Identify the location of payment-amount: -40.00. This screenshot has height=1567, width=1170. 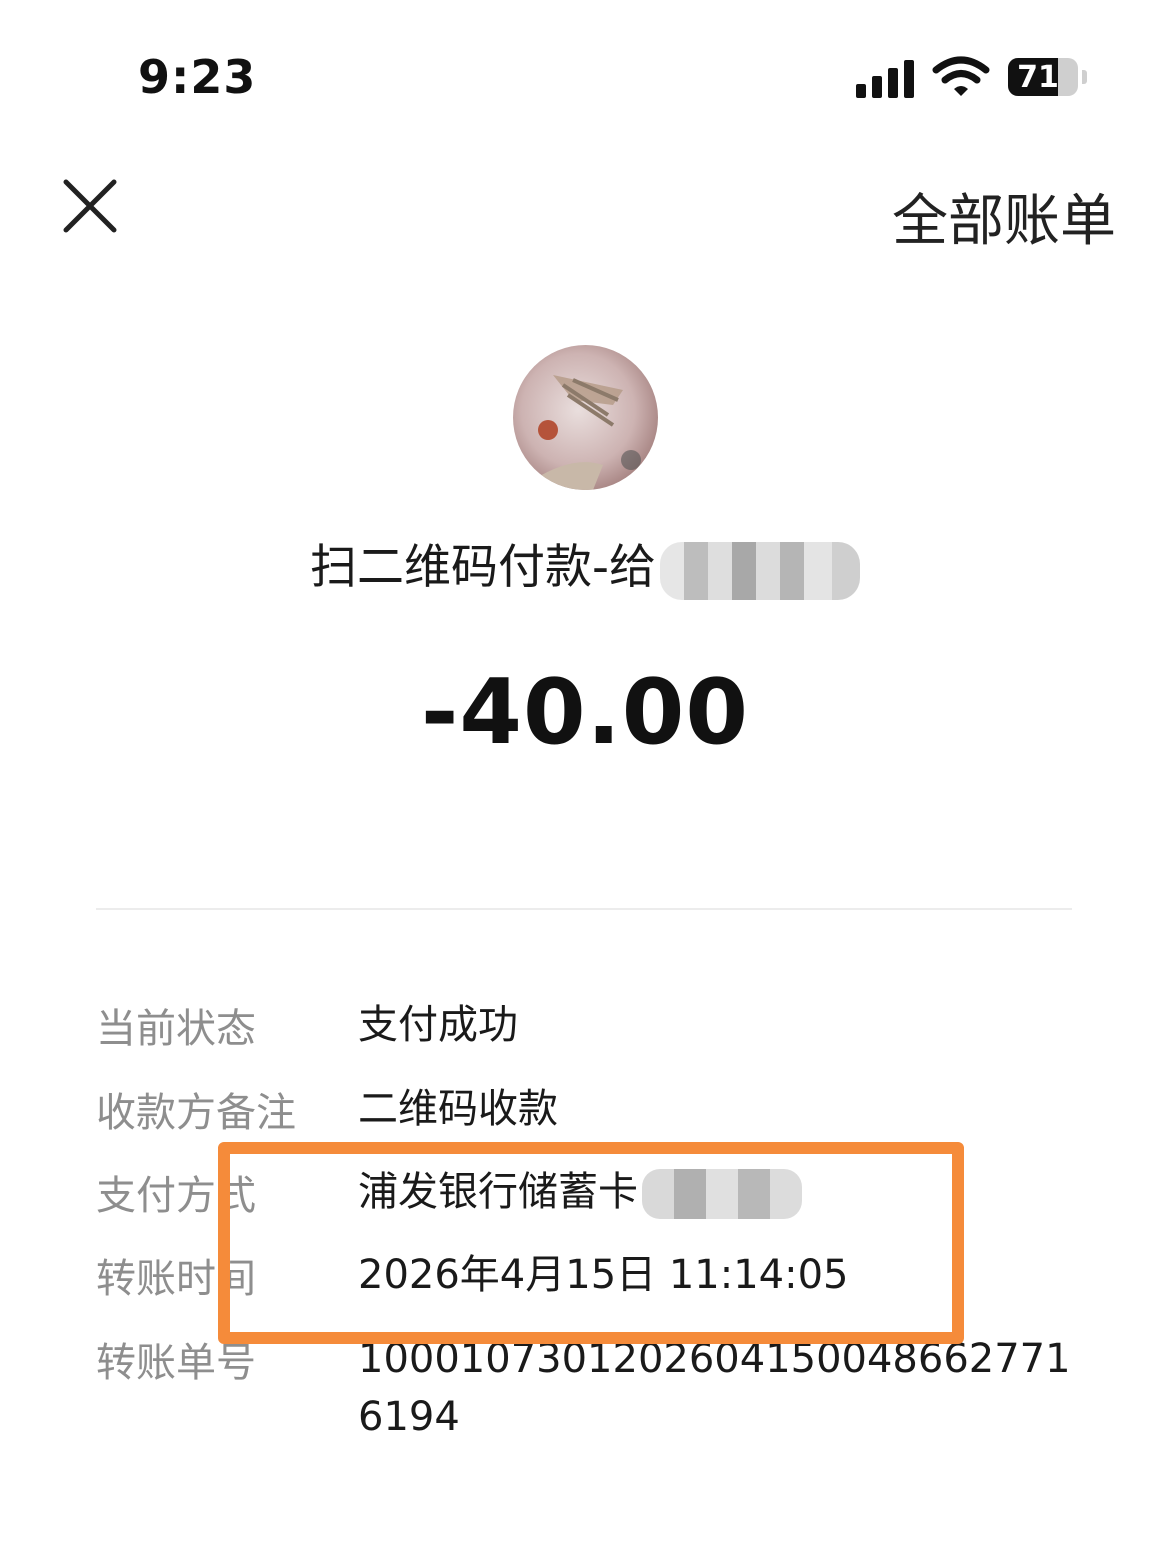
(585, 712).